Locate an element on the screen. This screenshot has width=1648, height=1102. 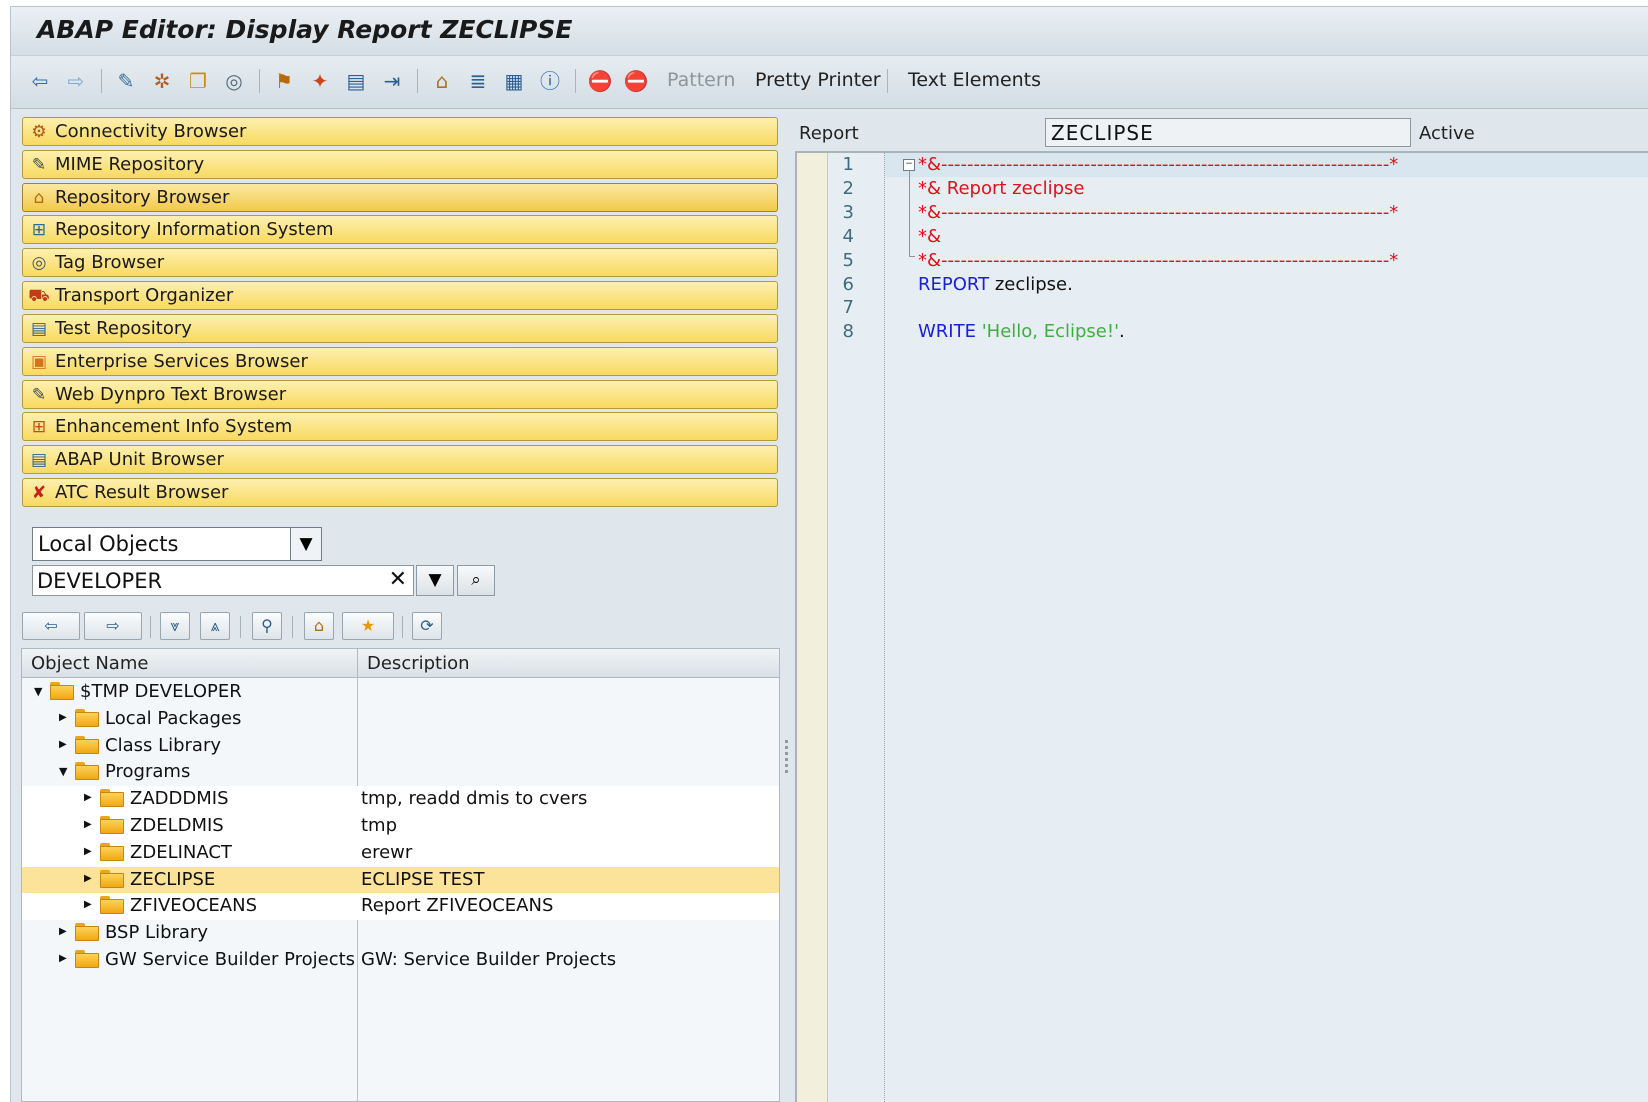
report-name-field: ZECLIPSE is located at coordinates (1228, 132).